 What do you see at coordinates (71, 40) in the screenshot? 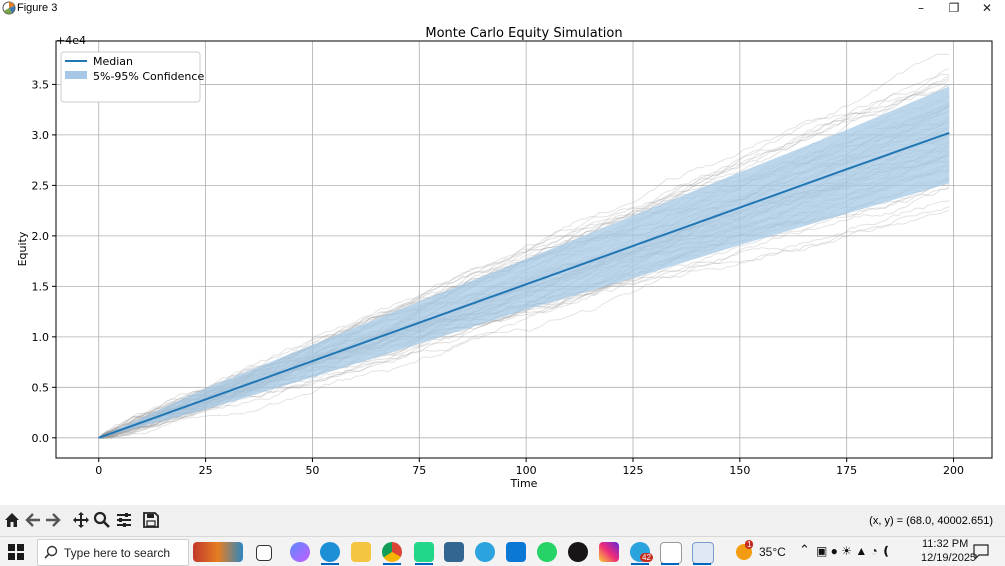
I see `offset-label: +4e4` at bounding box center [71, 40].